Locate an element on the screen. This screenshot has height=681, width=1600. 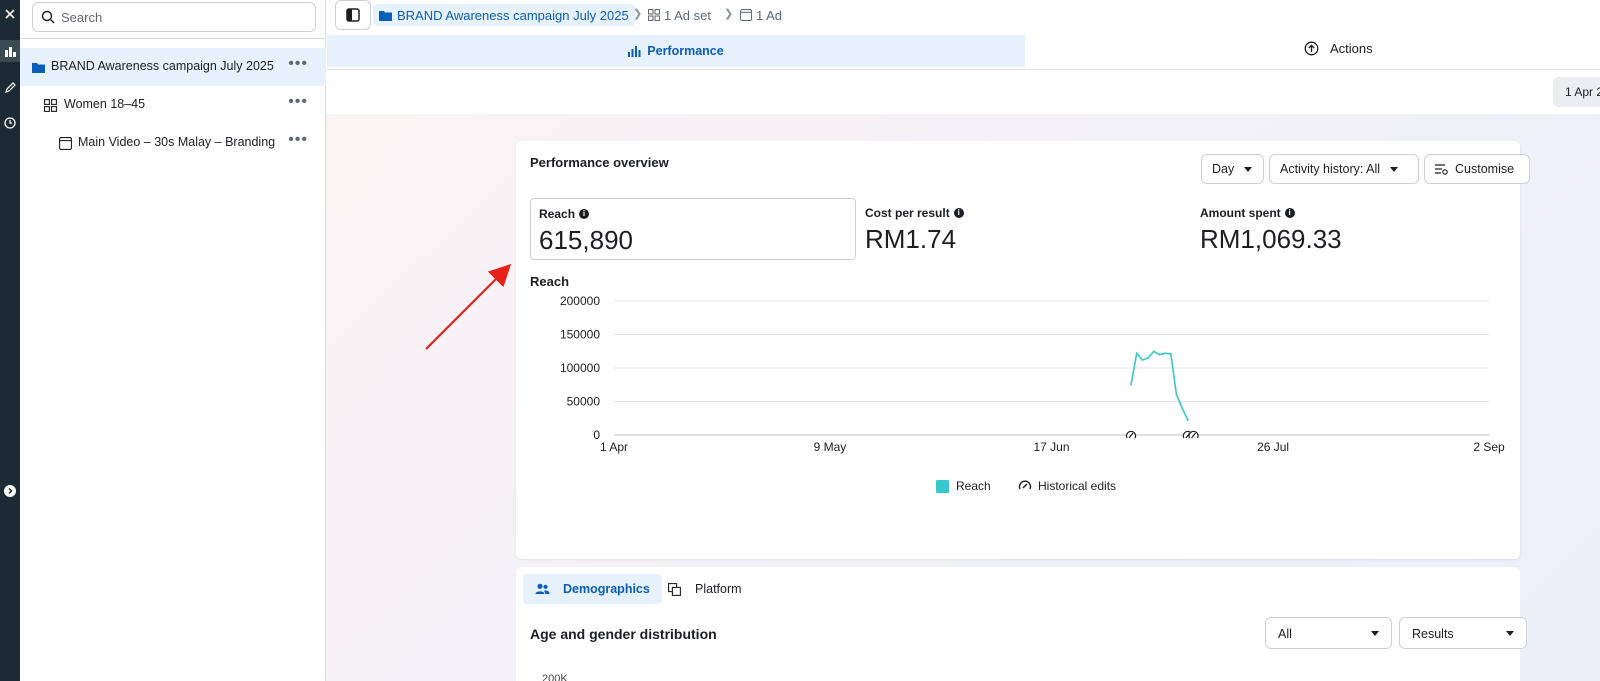
legend-reach-label: Reach is located at coordinates (973, 486).